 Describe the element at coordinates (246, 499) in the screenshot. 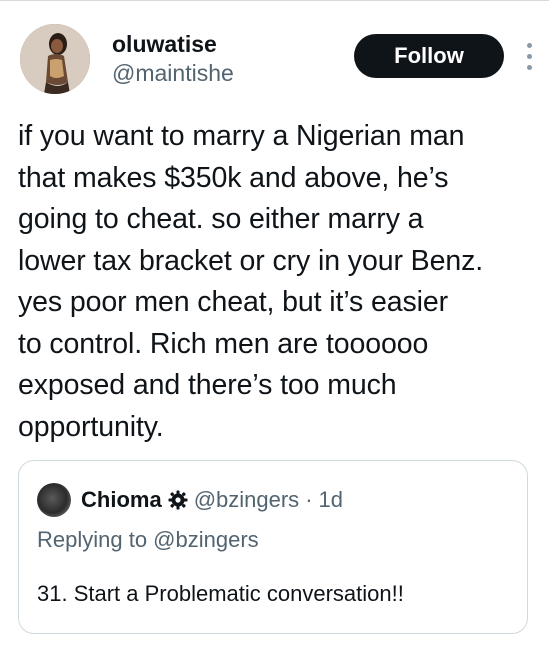

I see `quoted-author-handle: @bzingers` at that location.